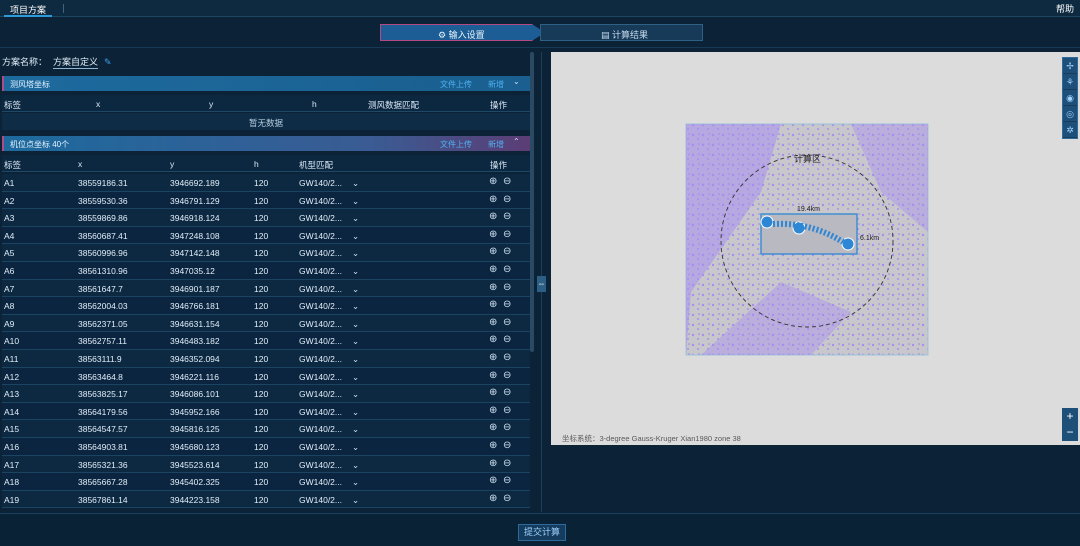  I want to click on edit-icon: ✎, so click(108, 62).